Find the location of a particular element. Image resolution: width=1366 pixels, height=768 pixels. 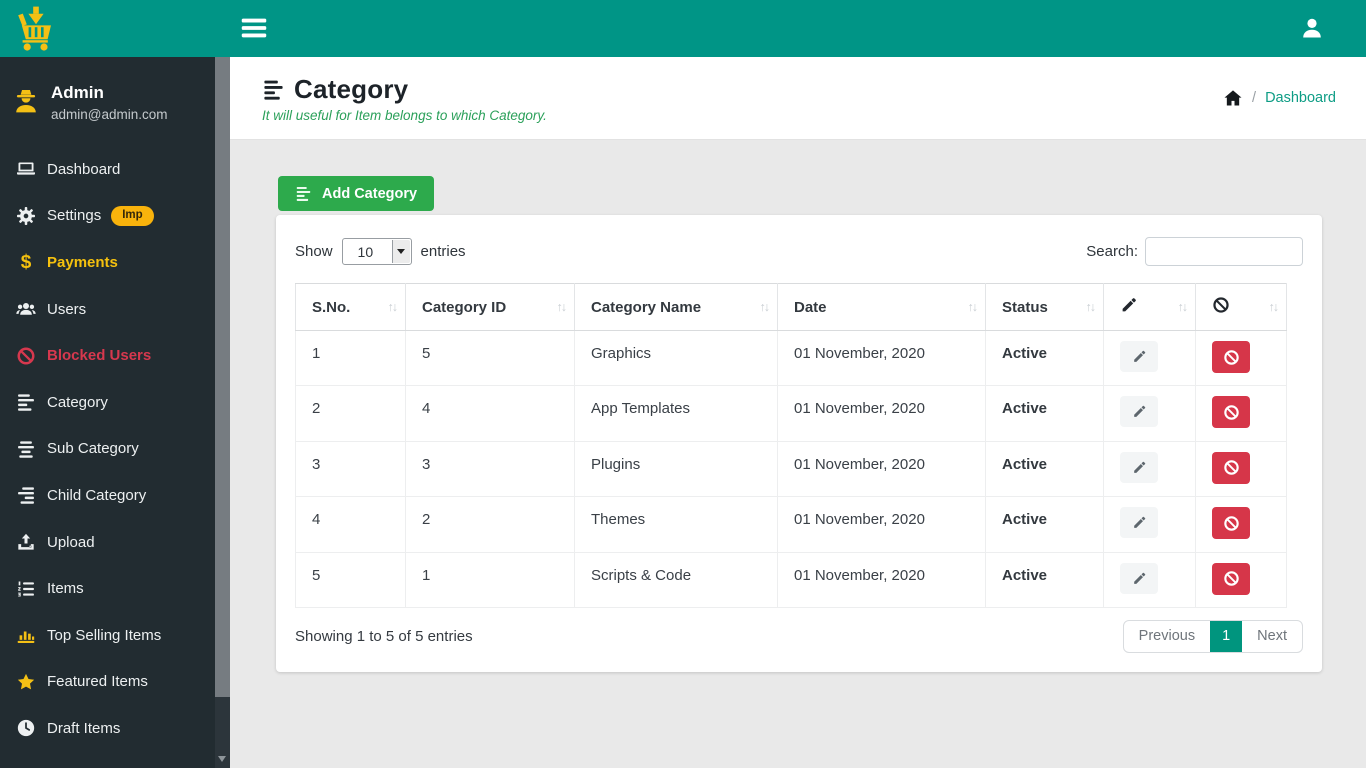

user-menu-button is located at coordinates (1312, 28).